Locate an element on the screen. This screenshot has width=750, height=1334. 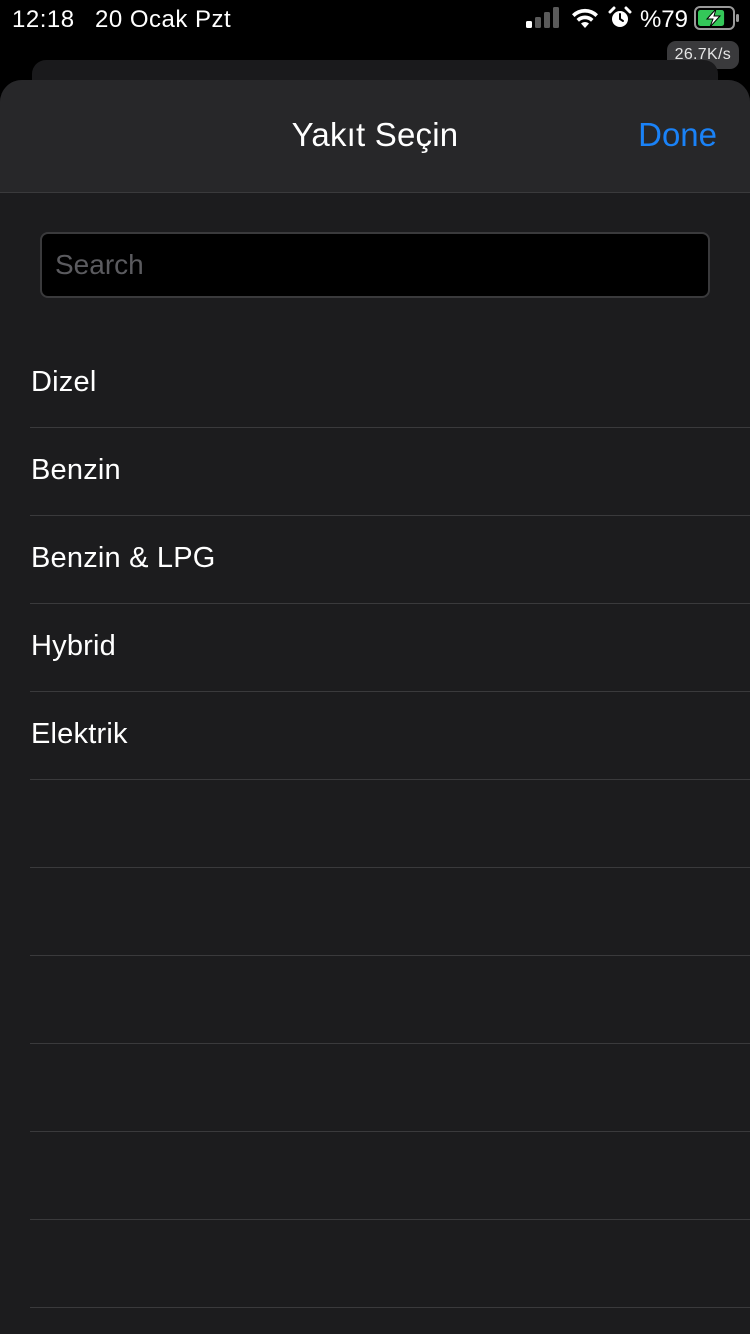
signal-icon is located at coordinates (542, 20).